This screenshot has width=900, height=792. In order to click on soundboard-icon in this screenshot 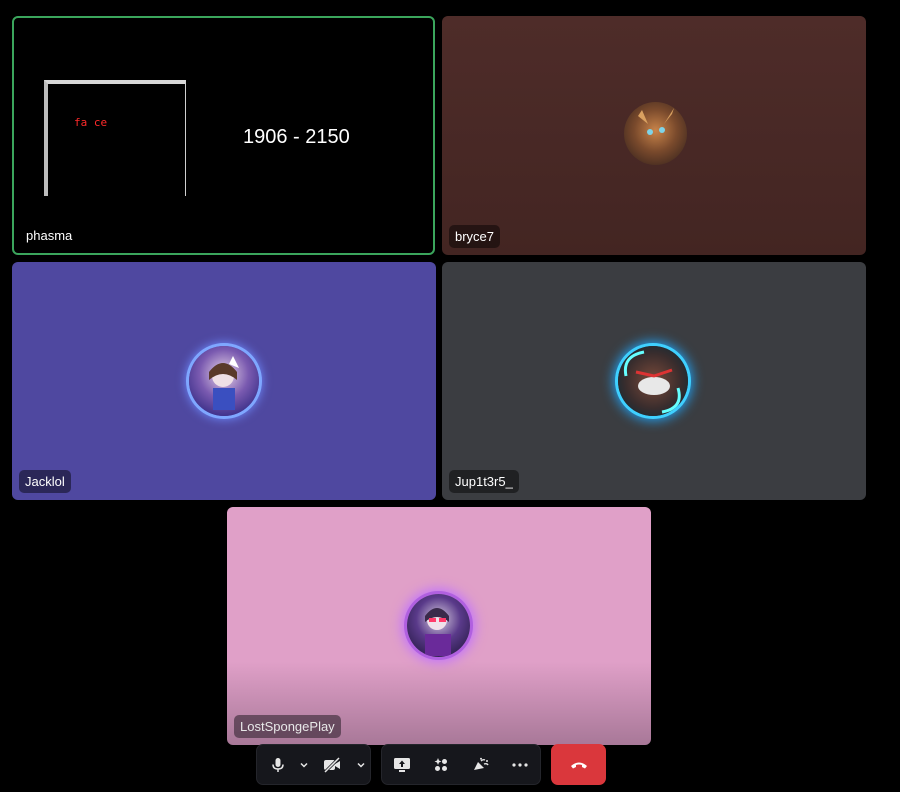, I will do `click(481, 763)`.